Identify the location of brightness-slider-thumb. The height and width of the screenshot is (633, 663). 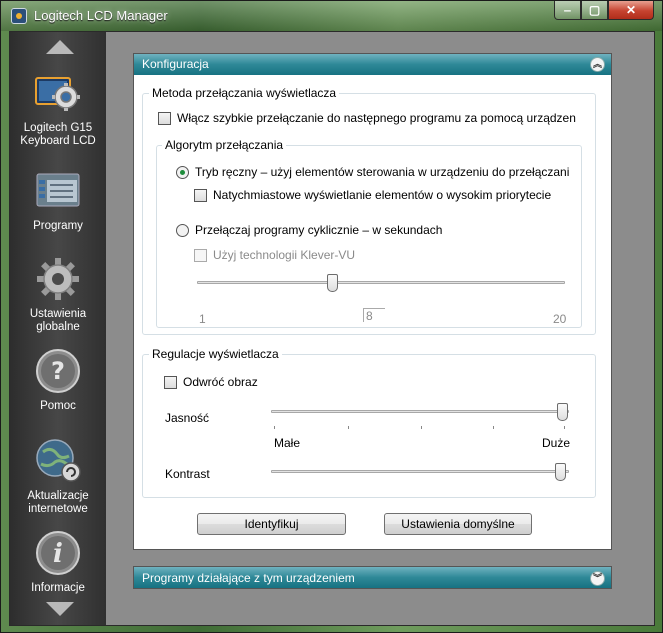
(562, 412).